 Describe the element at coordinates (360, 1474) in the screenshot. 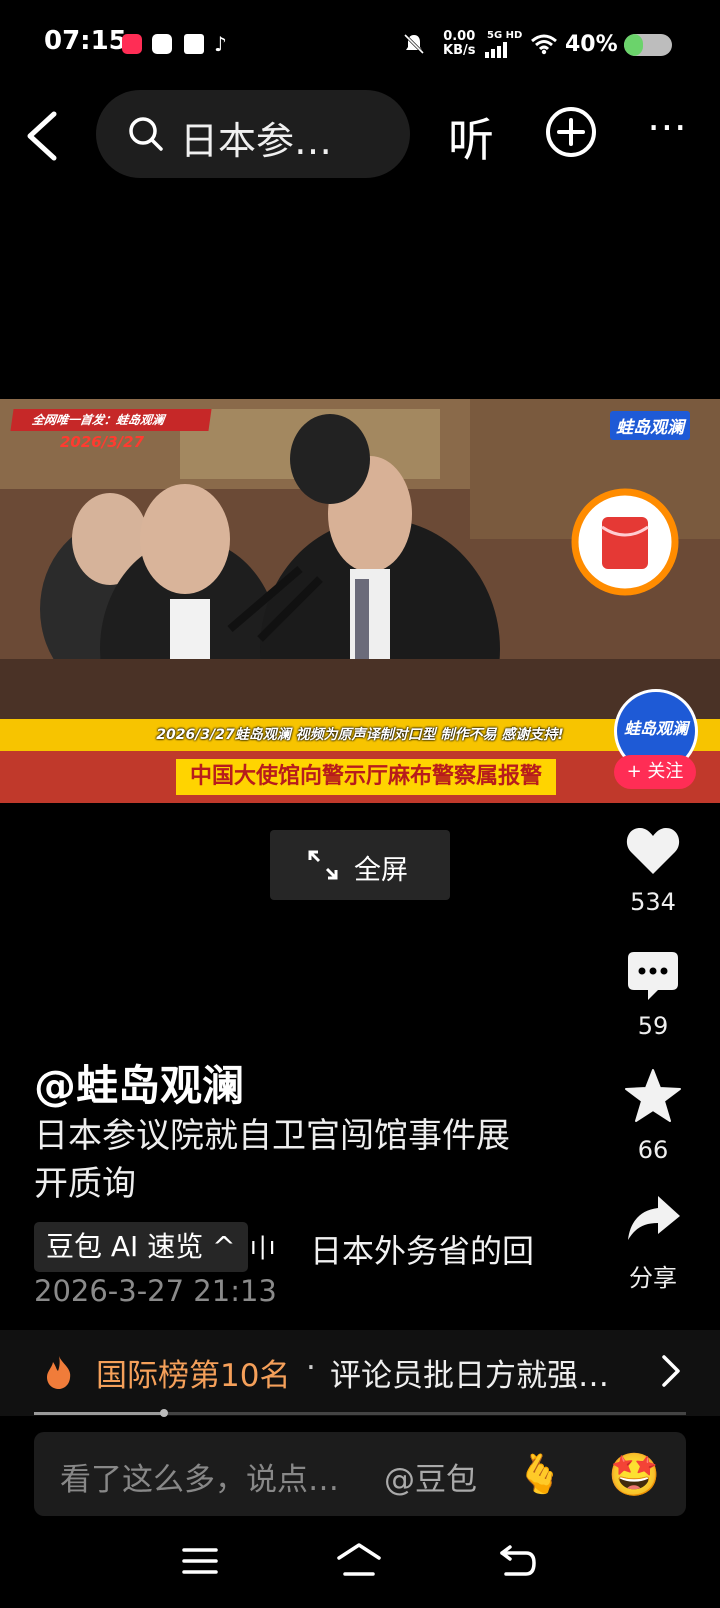

I see `comment-input: 看了这么多，说点… @豆包 🫰 🤩` at that location.